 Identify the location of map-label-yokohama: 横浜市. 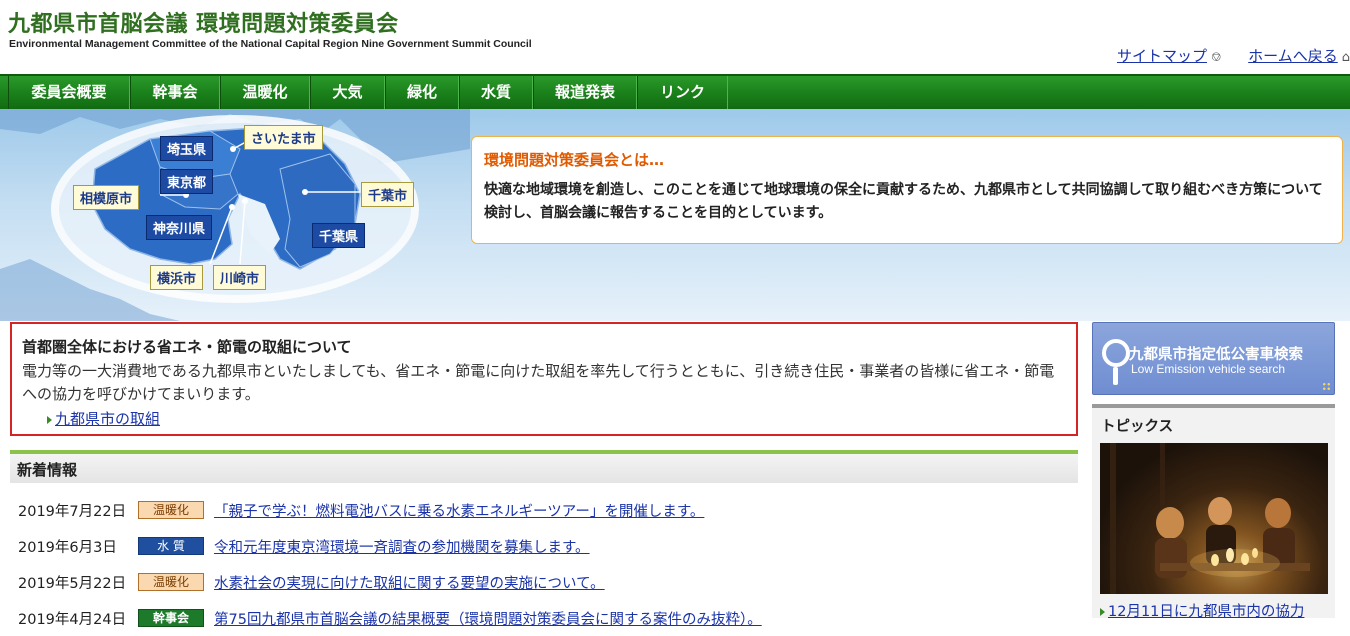
(177, 277).